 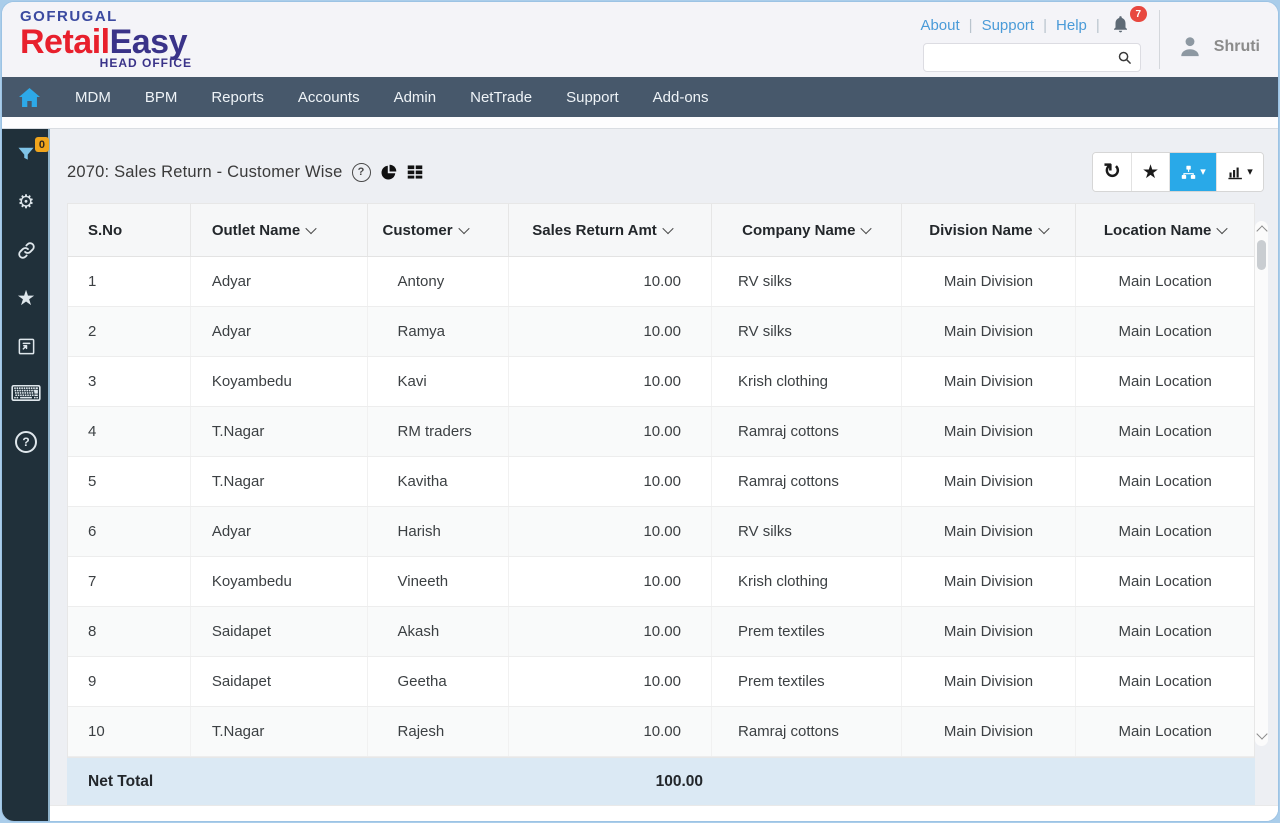 I want to click on nav-item-bpm: BPM, so click(x=161, y=97).